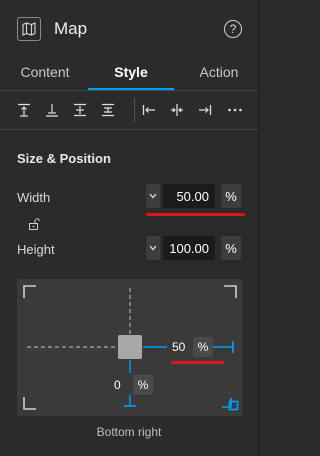  I want to click on distribute-vertical-icon, so click(108, 110).